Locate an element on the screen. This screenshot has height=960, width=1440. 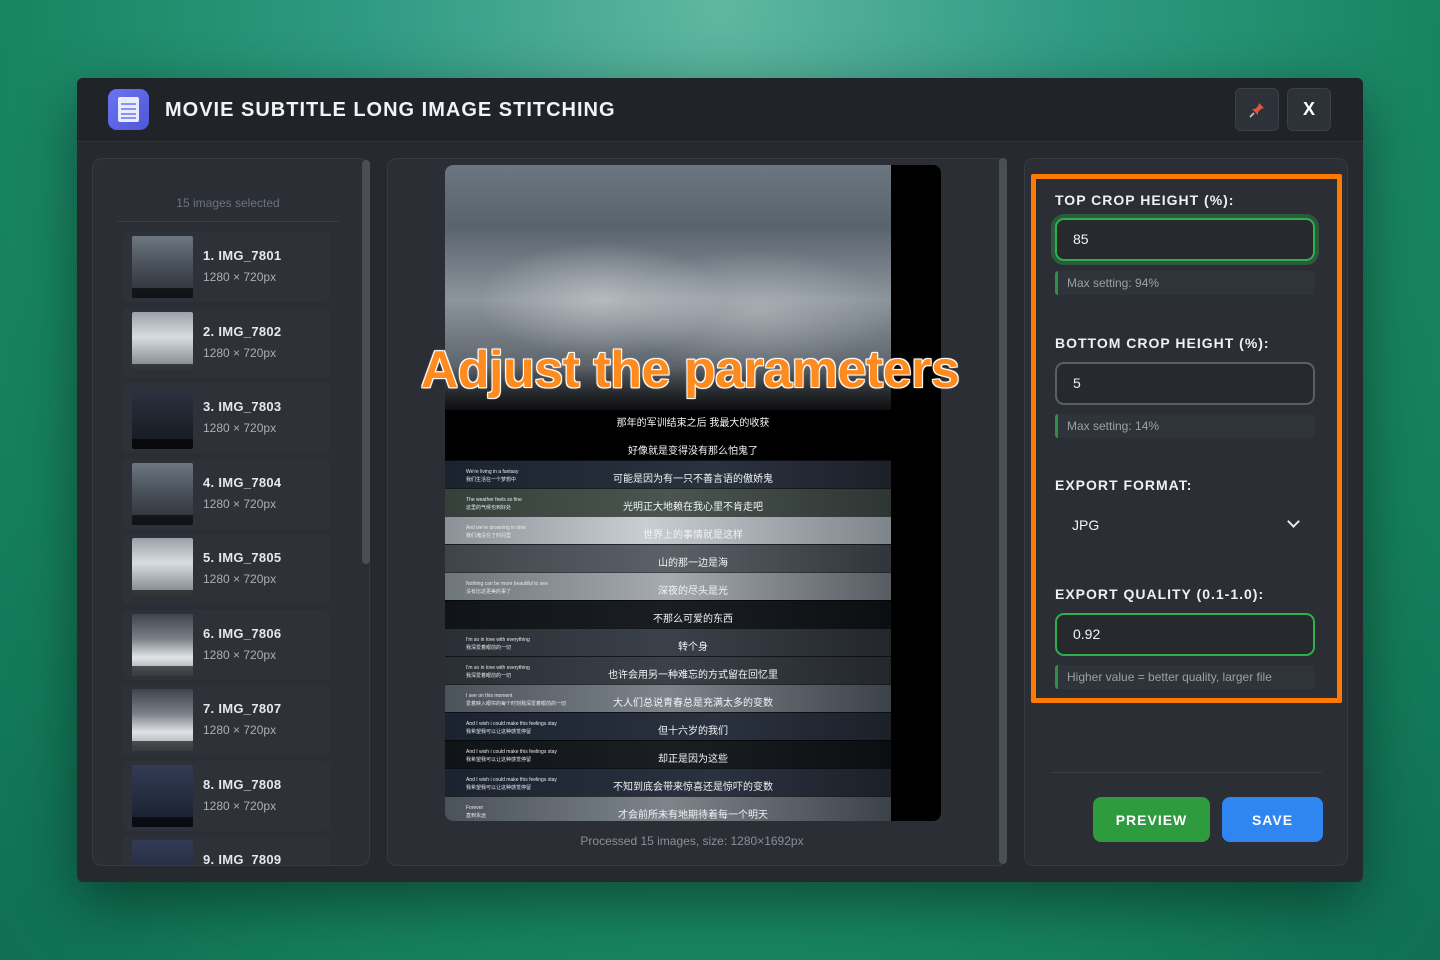
close-button: X is located at coordinates (1309, 109).